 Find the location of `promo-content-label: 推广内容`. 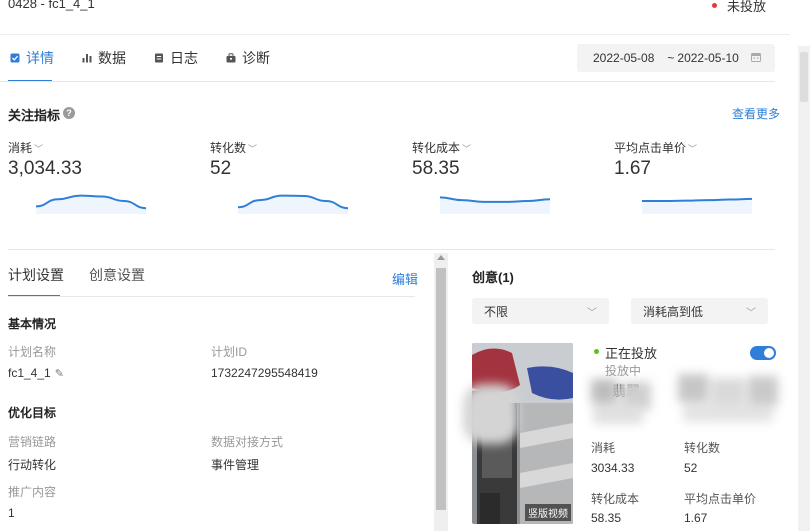

promo-content-label: 推广内容 is located at coordinates (32, 492).